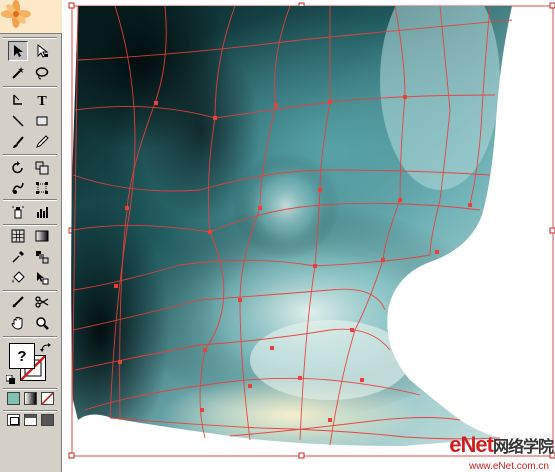 Image resolution: width=555 pixels, height=472 pixels. Describe the element at coordinates (18, 73) in the screenshot. I see `magic-wand-tool` at that location.